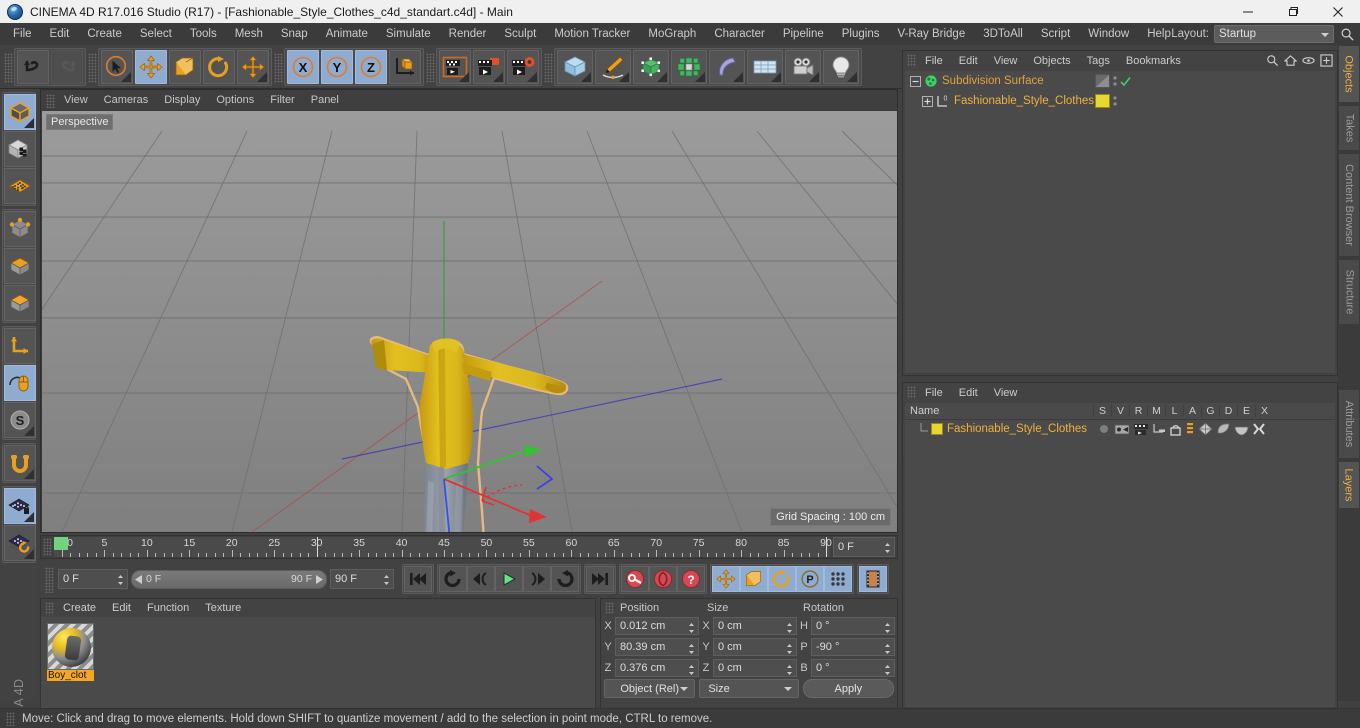 This screenshot has width=1360, height=728. I want to click on coordinates-grip, so click(609, 607).